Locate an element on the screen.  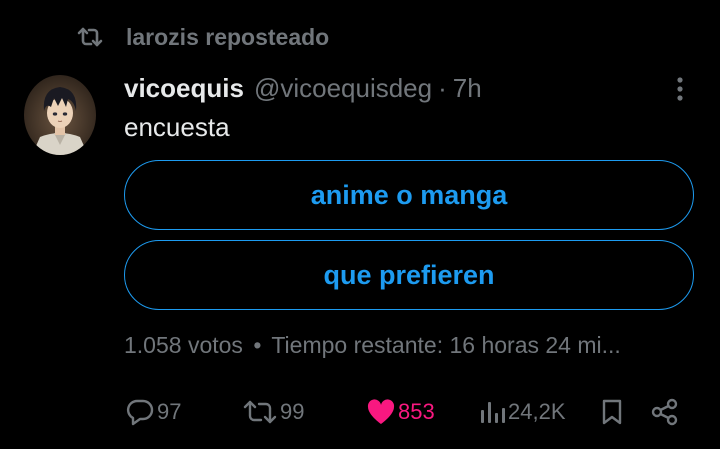
user-handle: @vicoequisdeg is located at coordinates (343, 88).